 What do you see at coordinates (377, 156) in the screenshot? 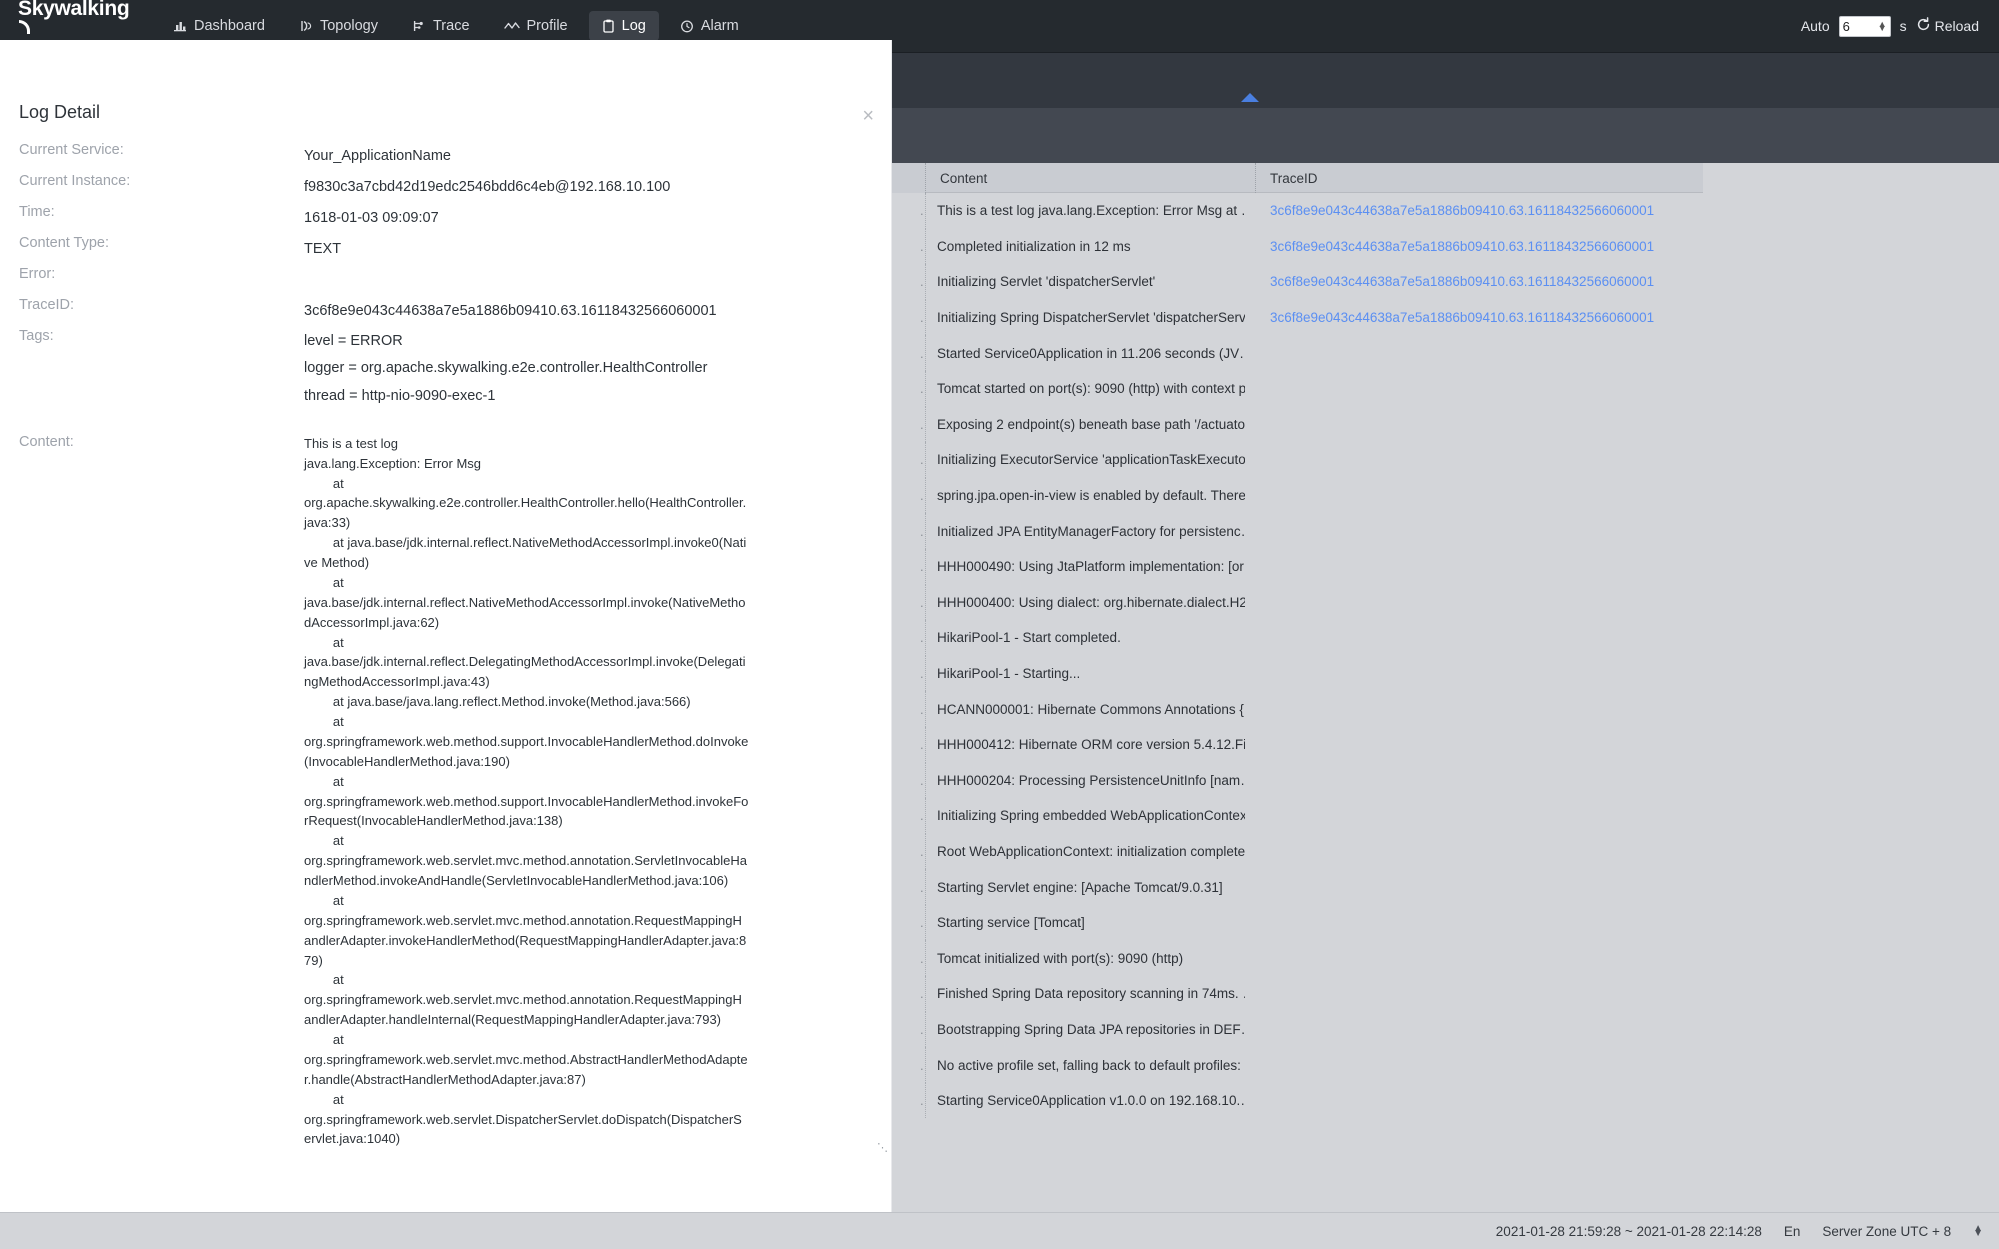
I see `field-value: Your_ApplicationName` at bounding box center [377, 156].